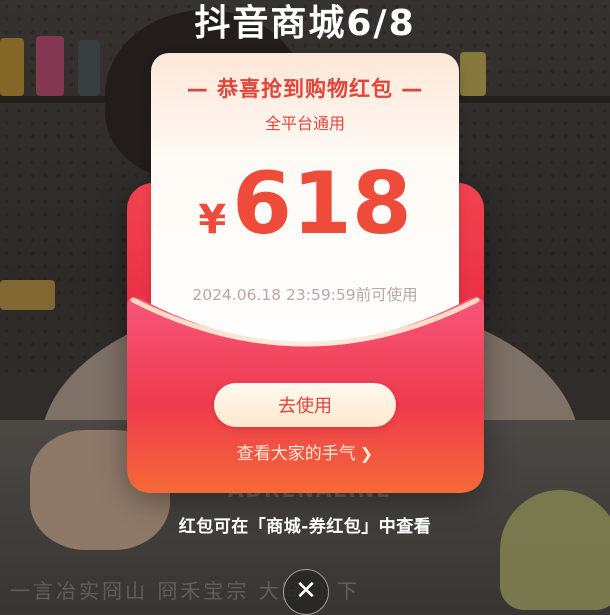 The image size is (610, 615). I want to click on close-icon: ✕, so click(306, 592).